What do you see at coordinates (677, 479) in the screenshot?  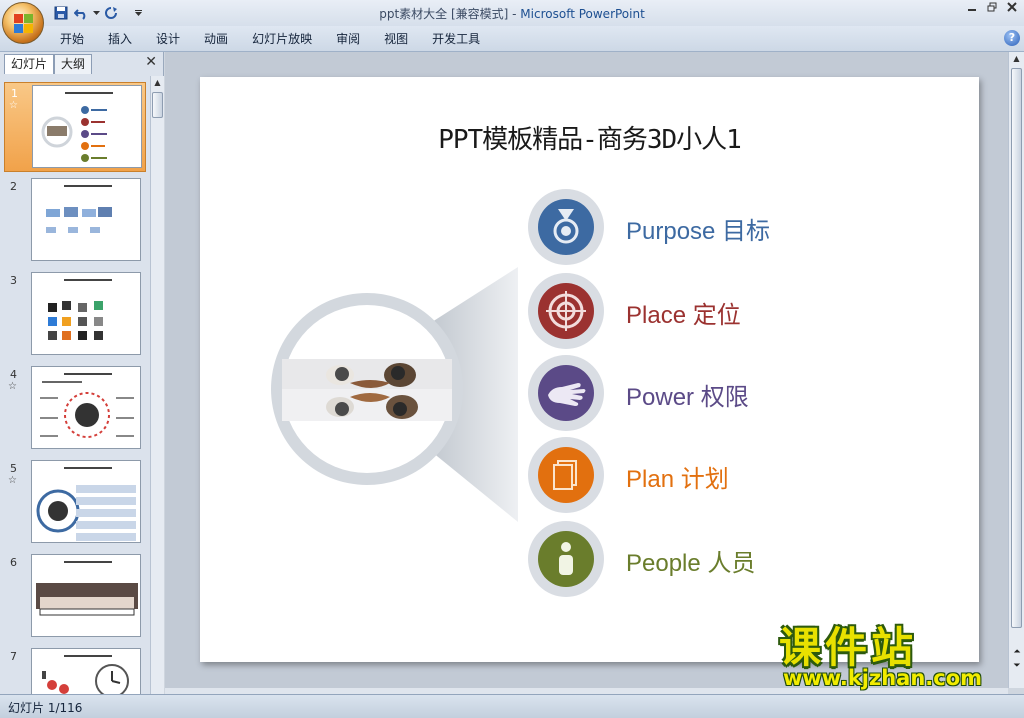 I see `item-label: Plan 计划` at bounding box center [677, 479].